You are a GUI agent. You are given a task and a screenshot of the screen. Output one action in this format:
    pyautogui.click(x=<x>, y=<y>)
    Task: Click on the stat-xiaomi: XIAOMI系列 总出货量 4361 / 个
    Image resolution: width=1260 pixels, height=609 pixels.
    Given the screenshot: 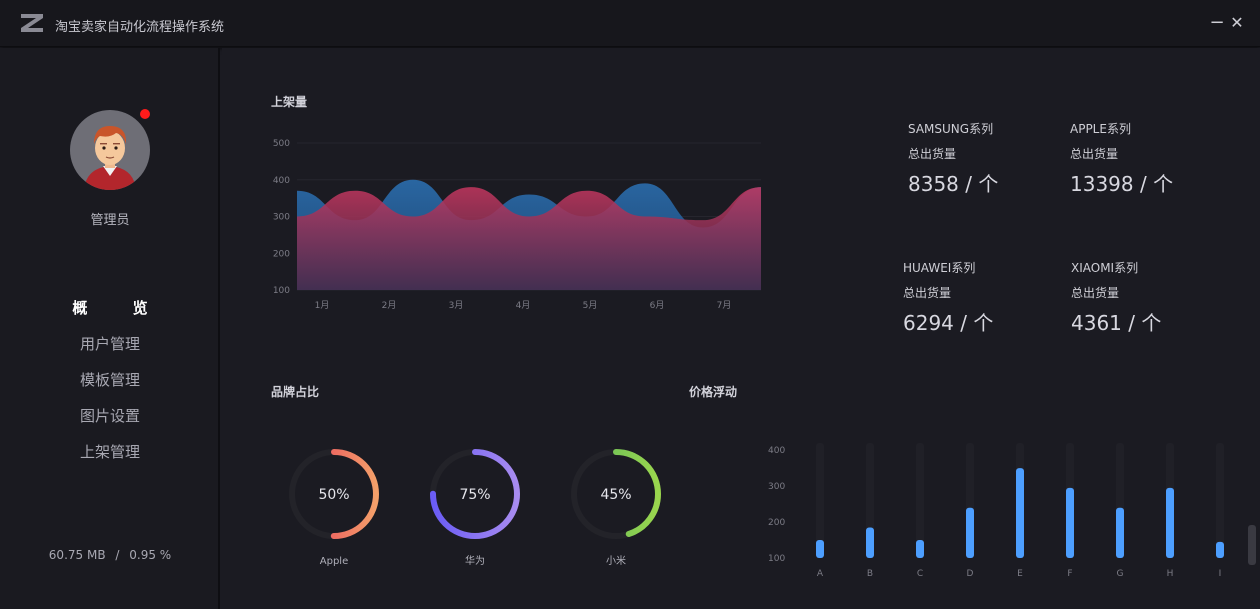 What is the action you would take?
    pyautogui.click(x=1146, y=297)
    